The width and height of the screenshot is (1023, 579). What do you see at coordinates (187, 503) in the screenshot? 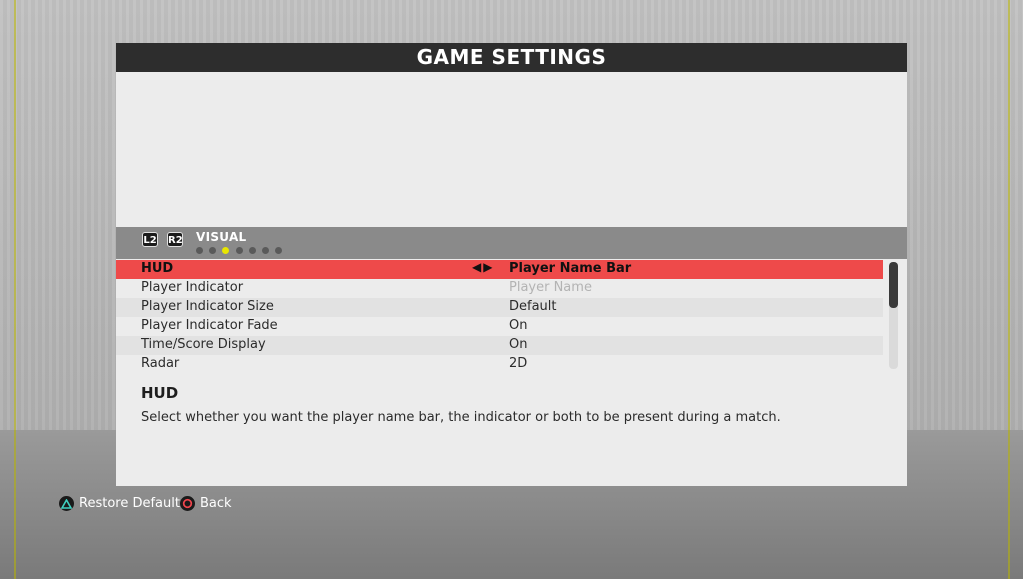
I see `circle-icon` at bounding box center [187, 503].